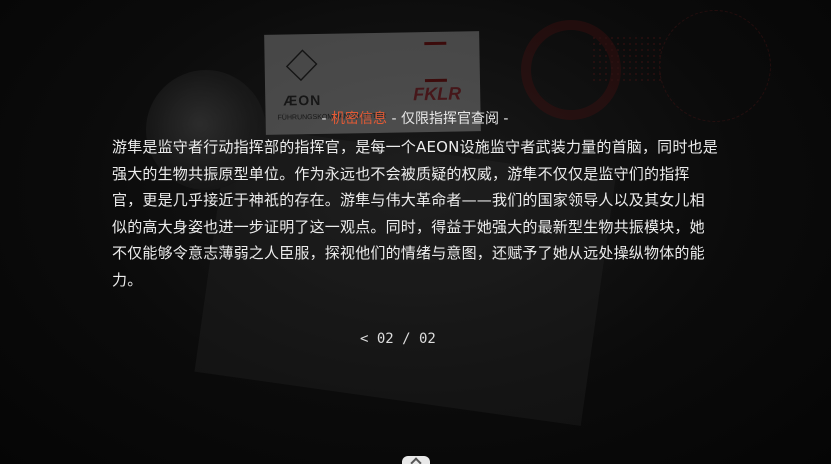 The image size is (831, 464). I want to click on header-suffix: -, so click(503, 119).